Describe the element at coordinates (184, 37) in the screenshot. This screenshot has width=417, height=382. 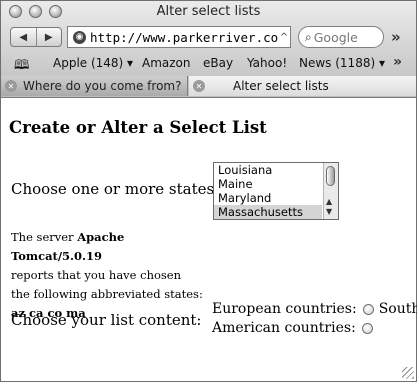
I see `url-text: http://www.parkerriver.com/ajax` at that location.